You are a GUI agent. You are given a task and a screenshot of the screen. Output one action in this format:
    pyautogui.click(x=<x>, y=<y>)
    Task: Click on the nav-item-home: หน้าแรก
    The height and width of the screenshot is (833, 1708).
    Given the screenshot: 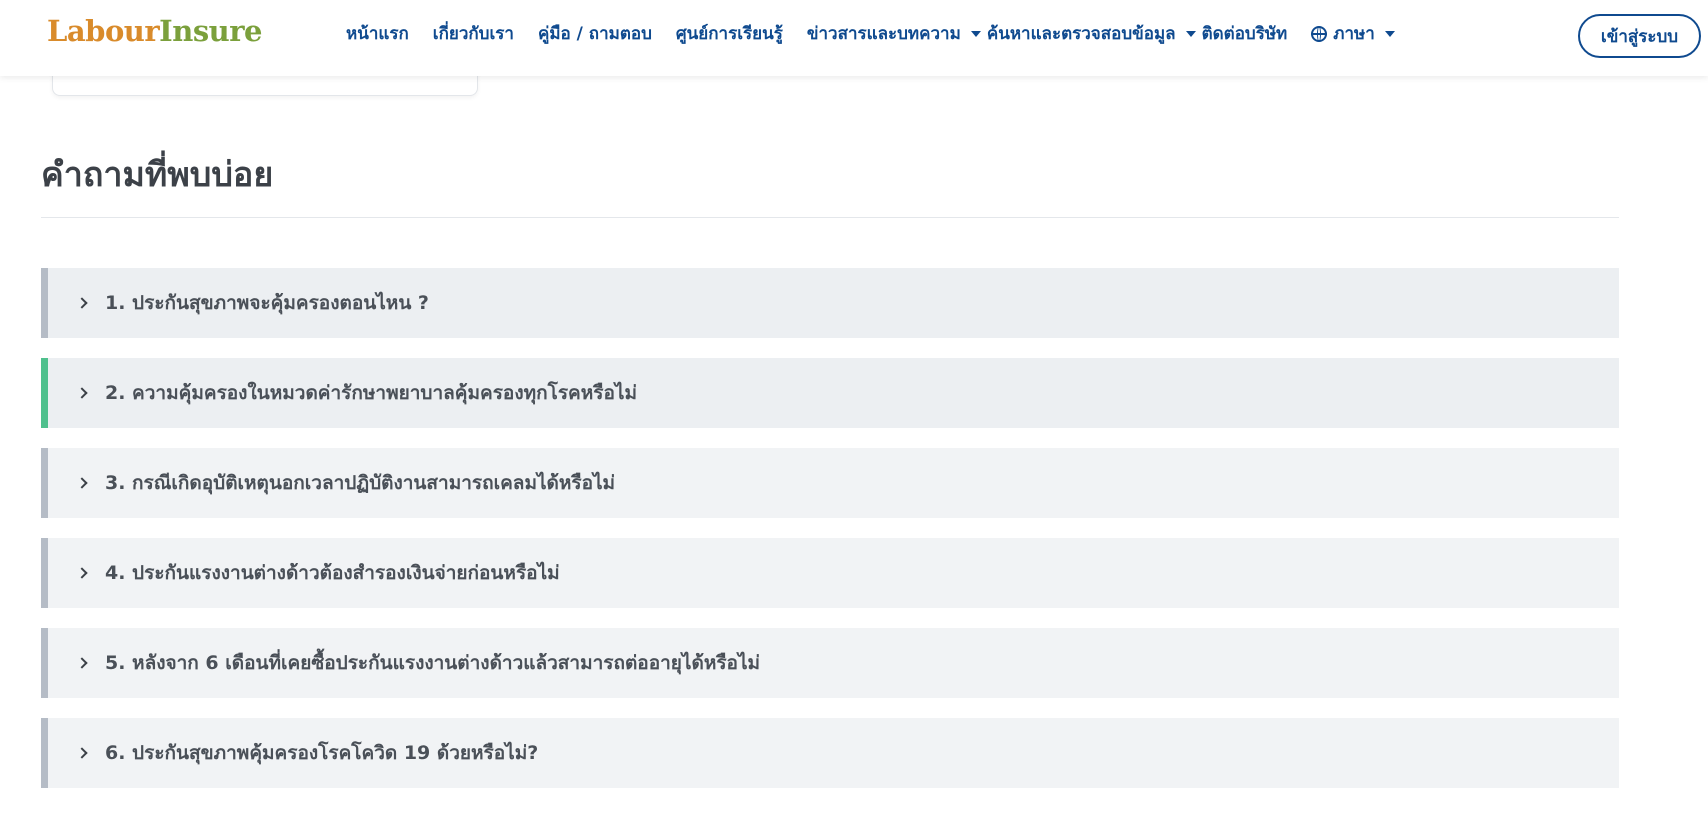 What is the action you would take?
    pyautogui.click(x=377, y=34)
    